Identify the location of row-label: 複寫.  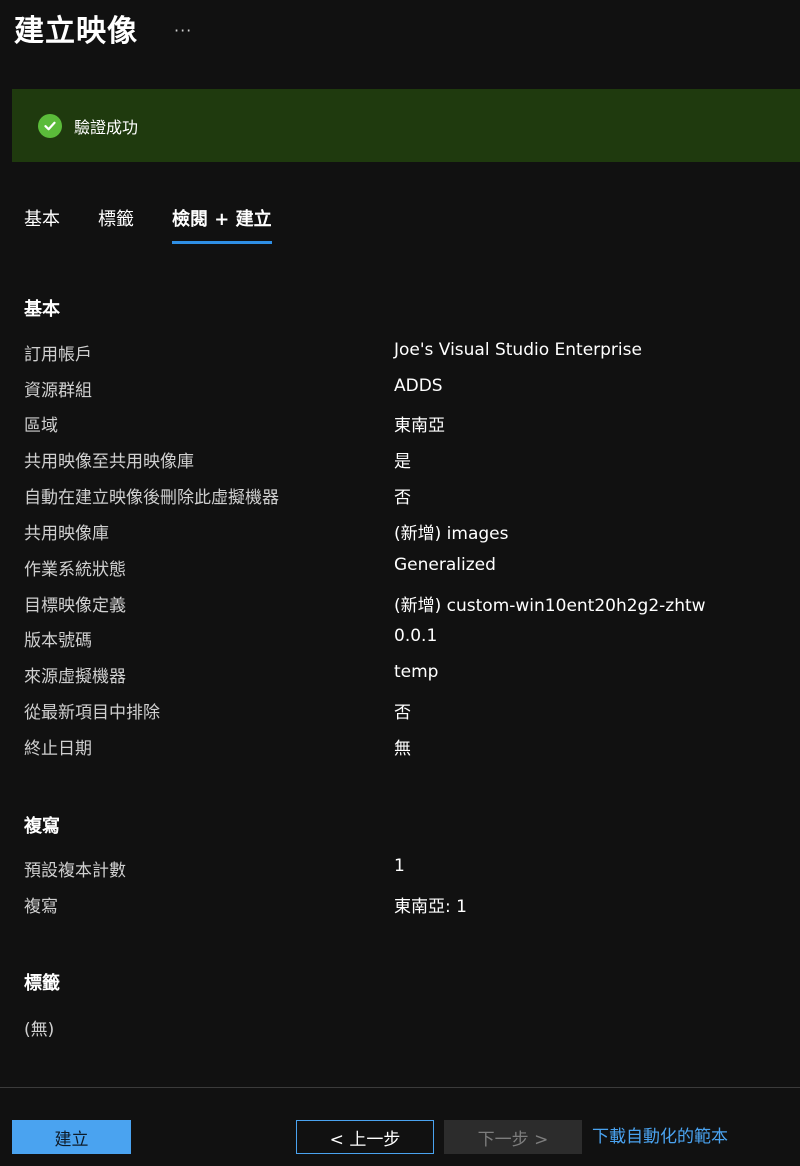
(41, 907).